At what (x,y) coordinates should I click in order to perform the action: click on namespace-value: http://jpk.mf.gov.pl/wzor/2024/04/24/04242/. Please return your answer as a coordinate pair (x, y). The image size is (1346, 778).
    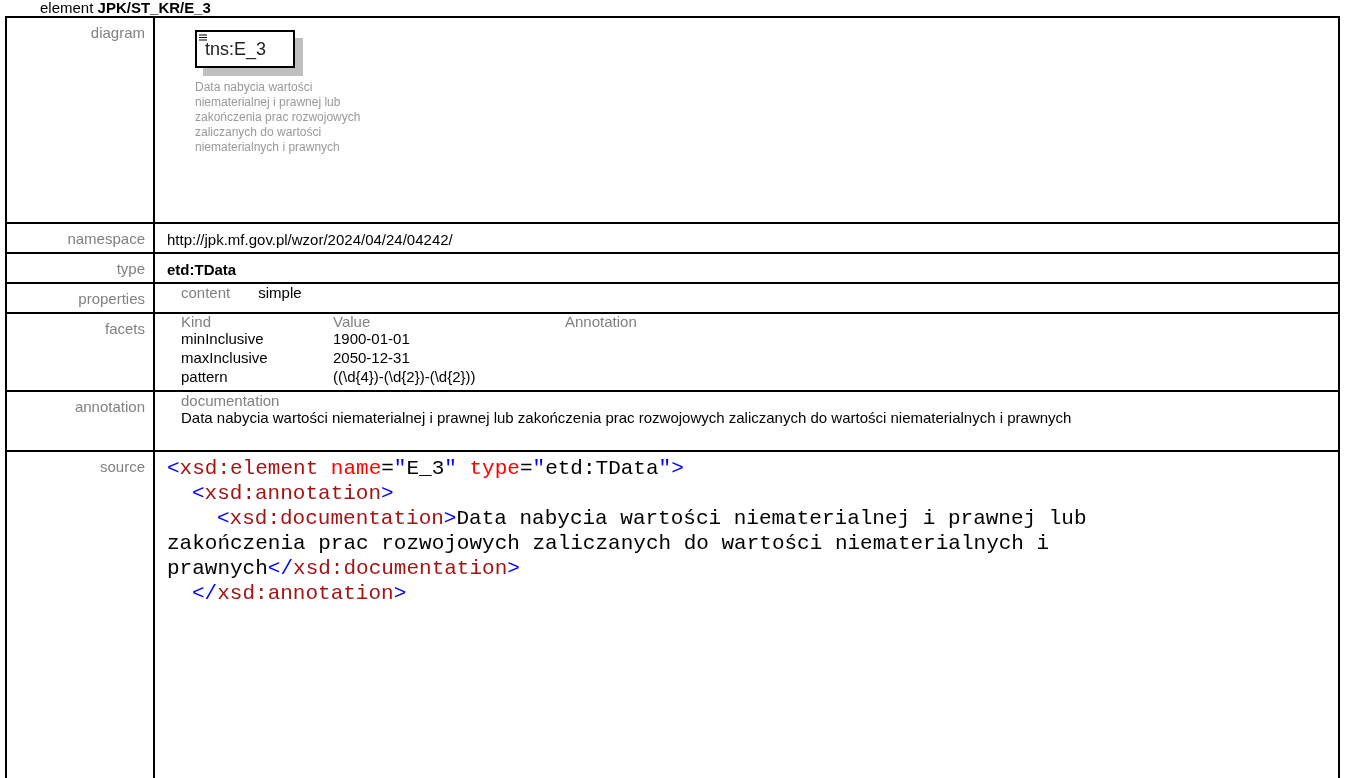
    Looking at the image, I should click on (310, 239).